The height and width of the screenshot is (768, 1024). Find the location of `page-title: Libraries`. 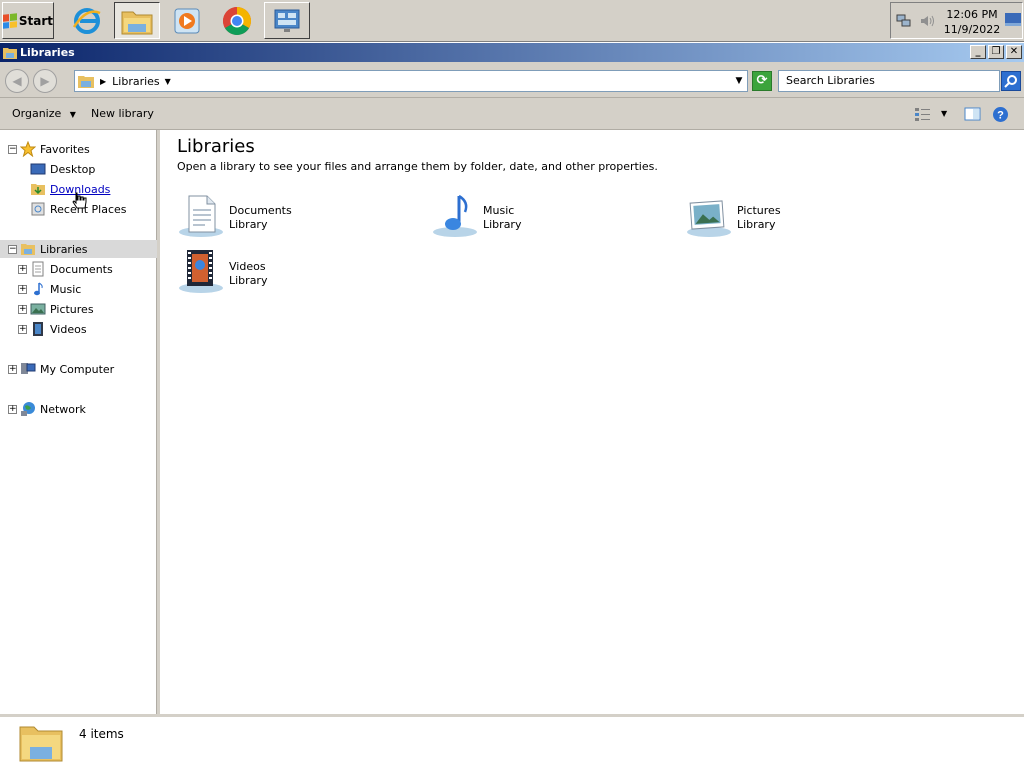

page-title: Libraries is located at coordinates (216, 146).